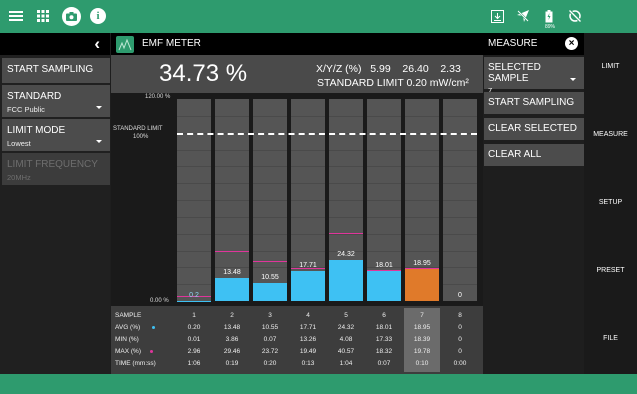  What do you see at coordinates (422, 200) in the screenshot?
I see `bar-column: 18.95` at bounding box center [422, 200].